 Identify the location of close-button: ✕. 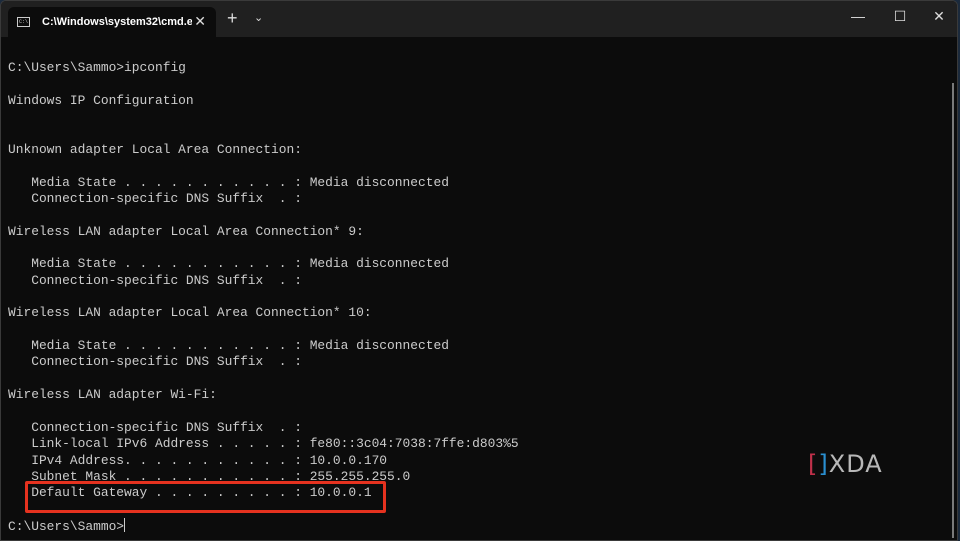
(939, 16).